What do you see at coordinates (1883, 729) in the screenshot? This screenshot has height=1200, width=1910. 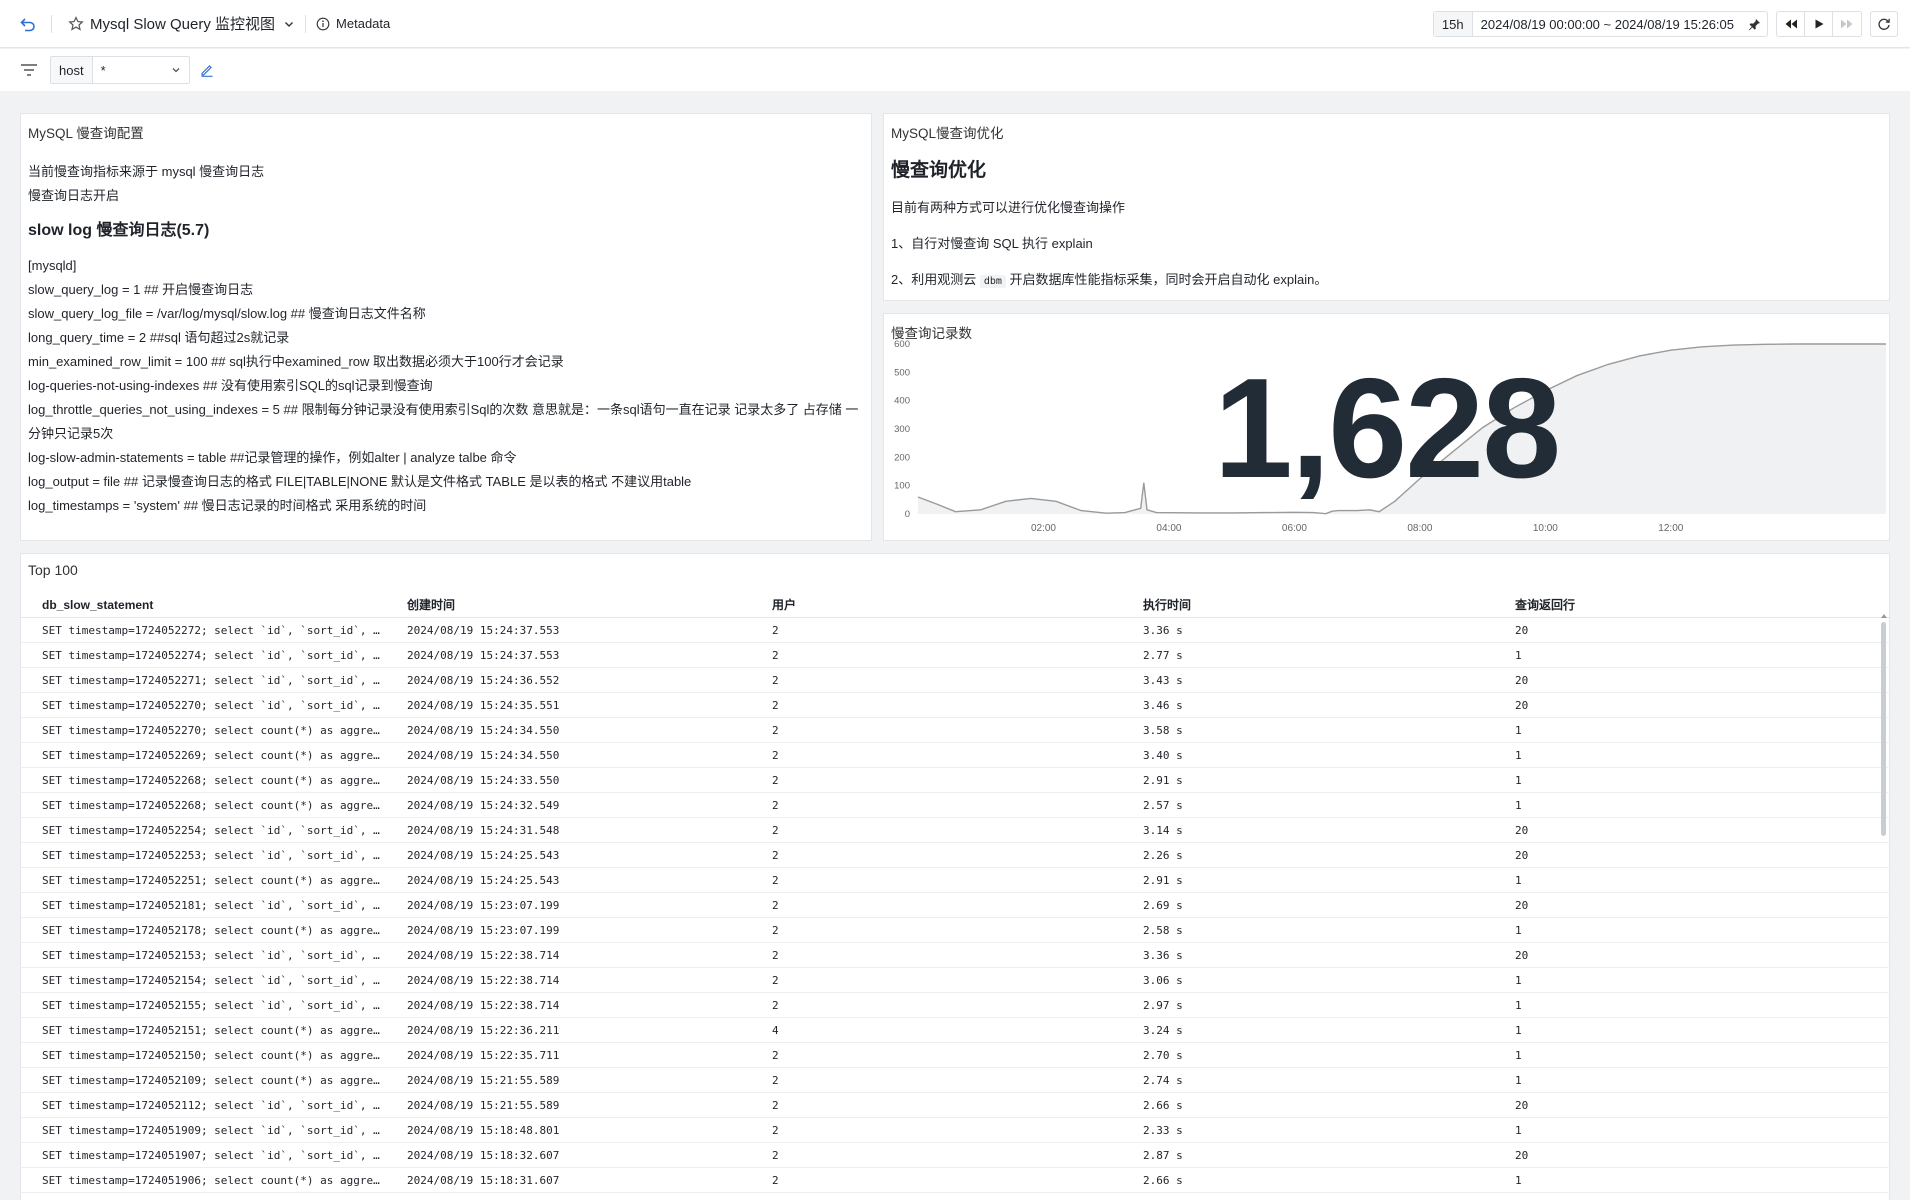 I see `table-scrollbar` at bounding box center [1883, 729].